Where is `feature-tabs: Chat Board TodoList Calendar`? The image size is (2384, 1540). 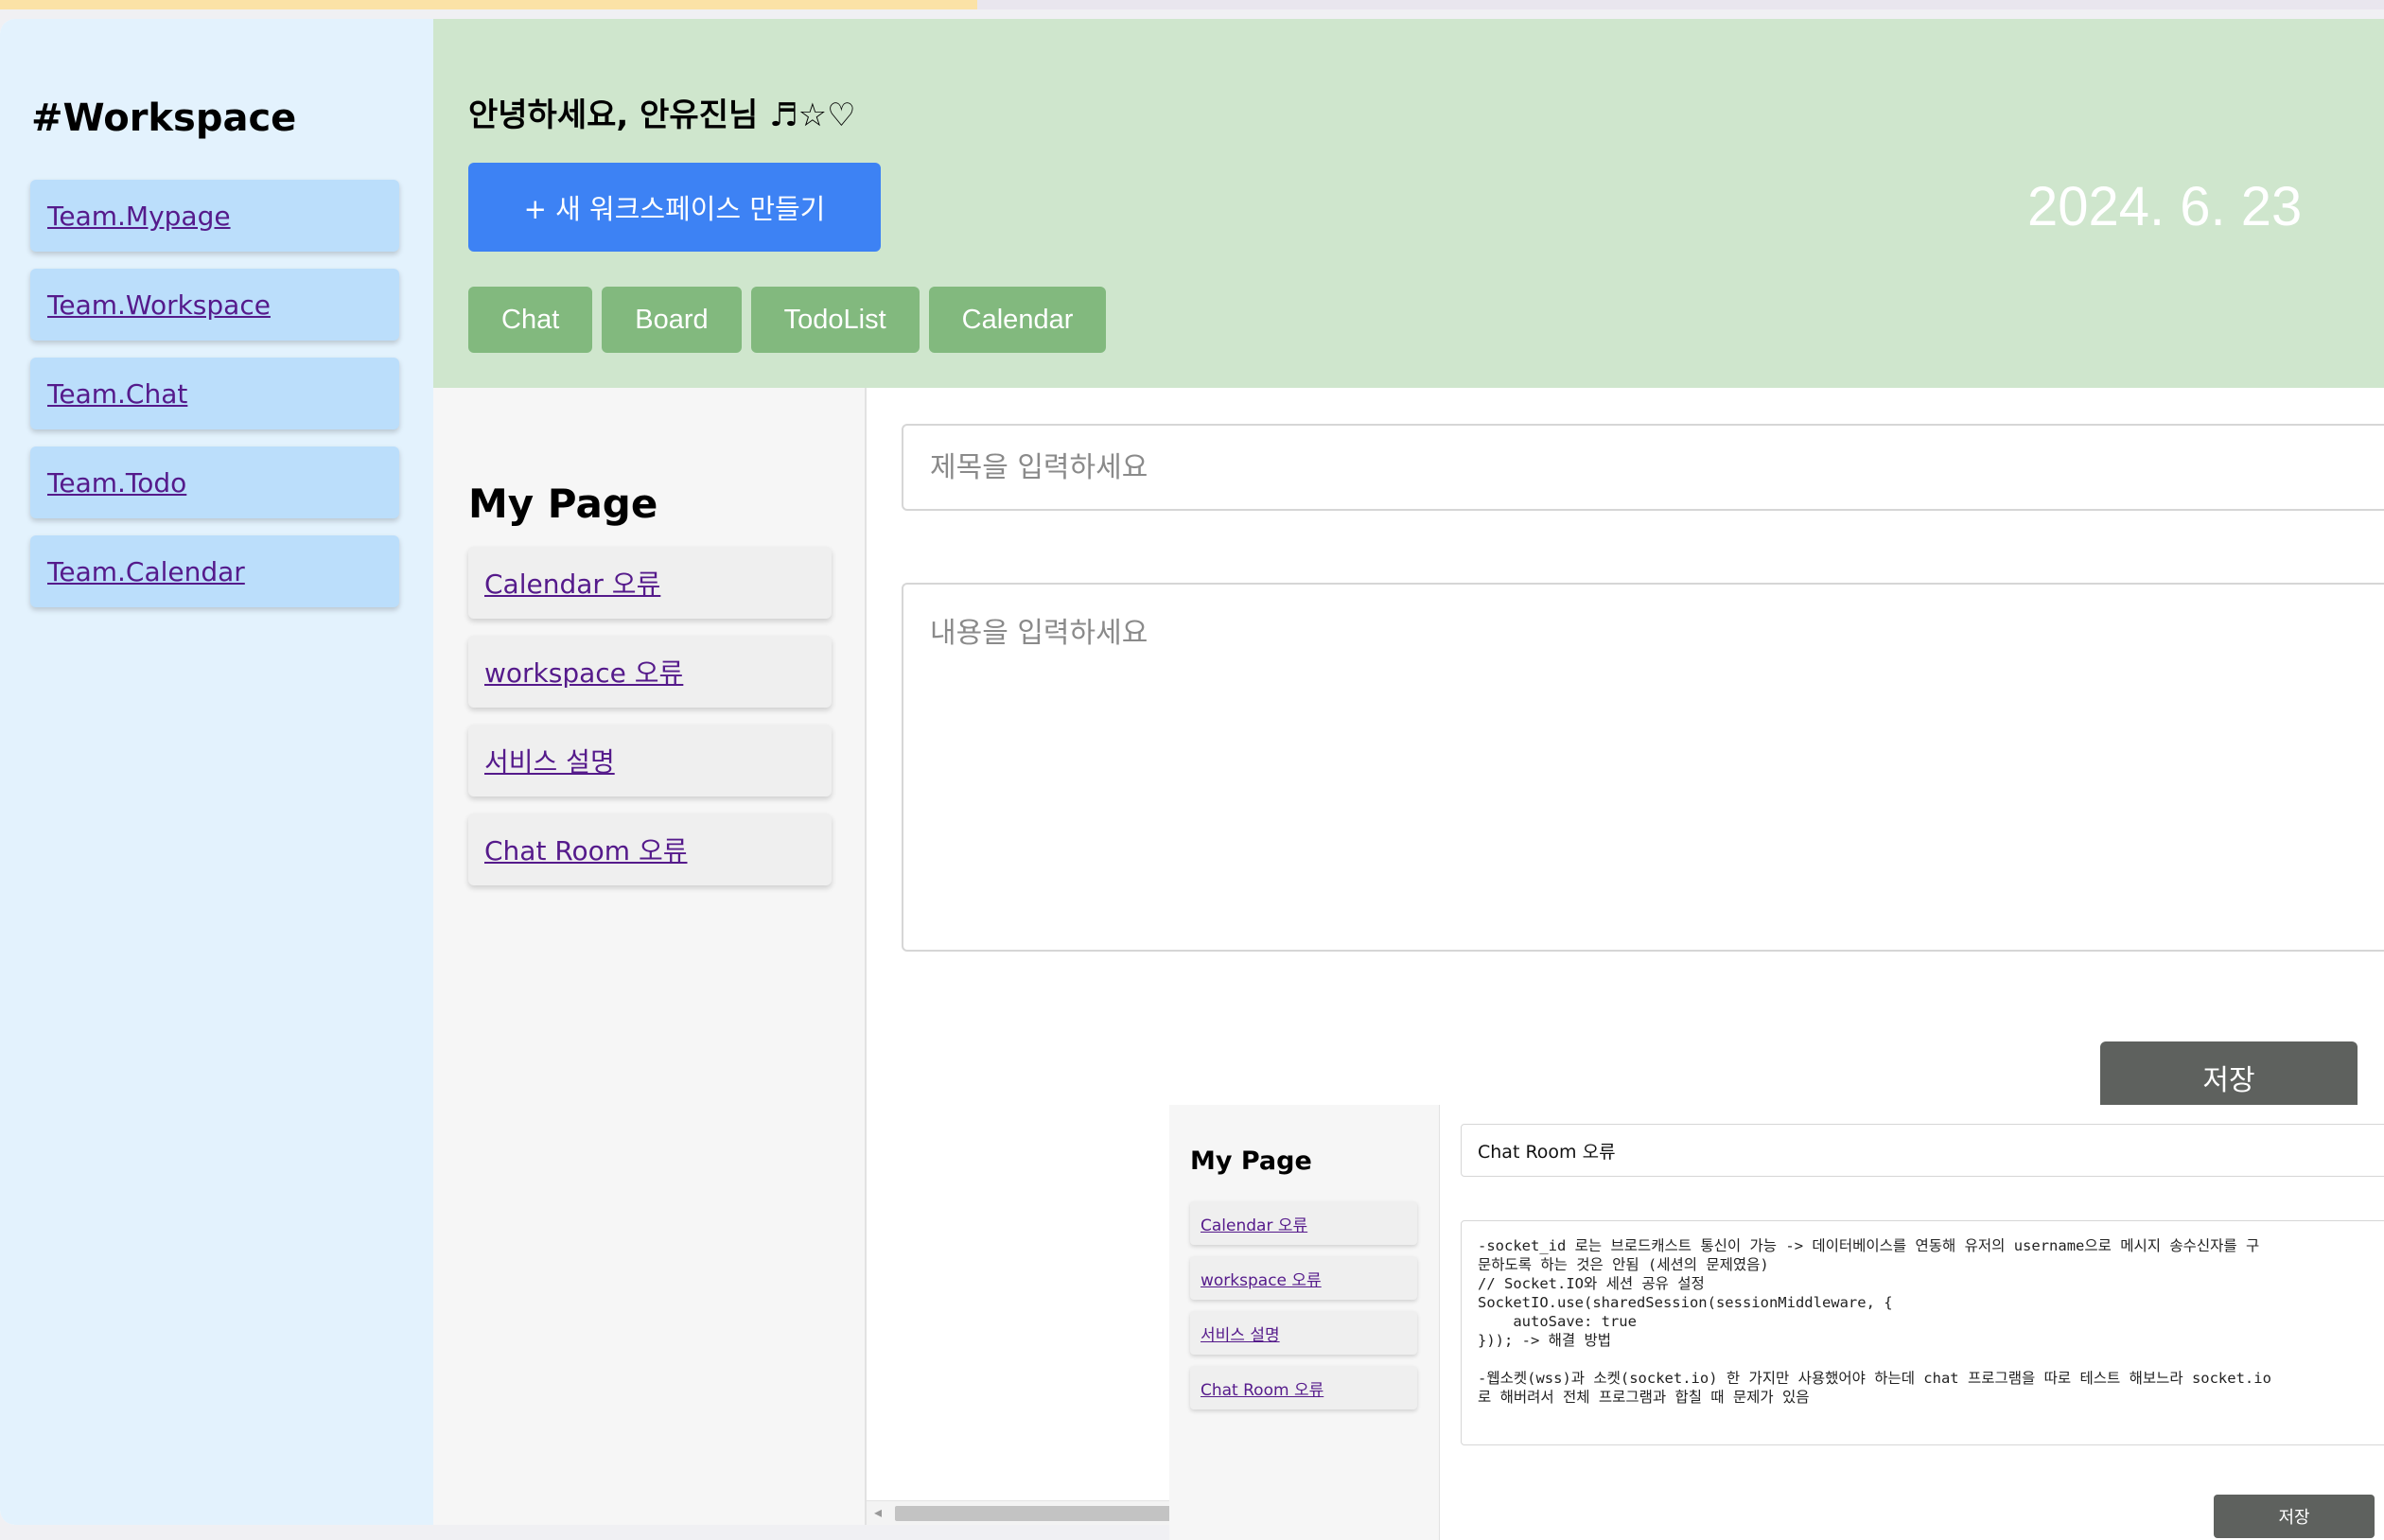 feature-tabs: Chat Board TodoList Calendar is located at coordinates (787, 320).